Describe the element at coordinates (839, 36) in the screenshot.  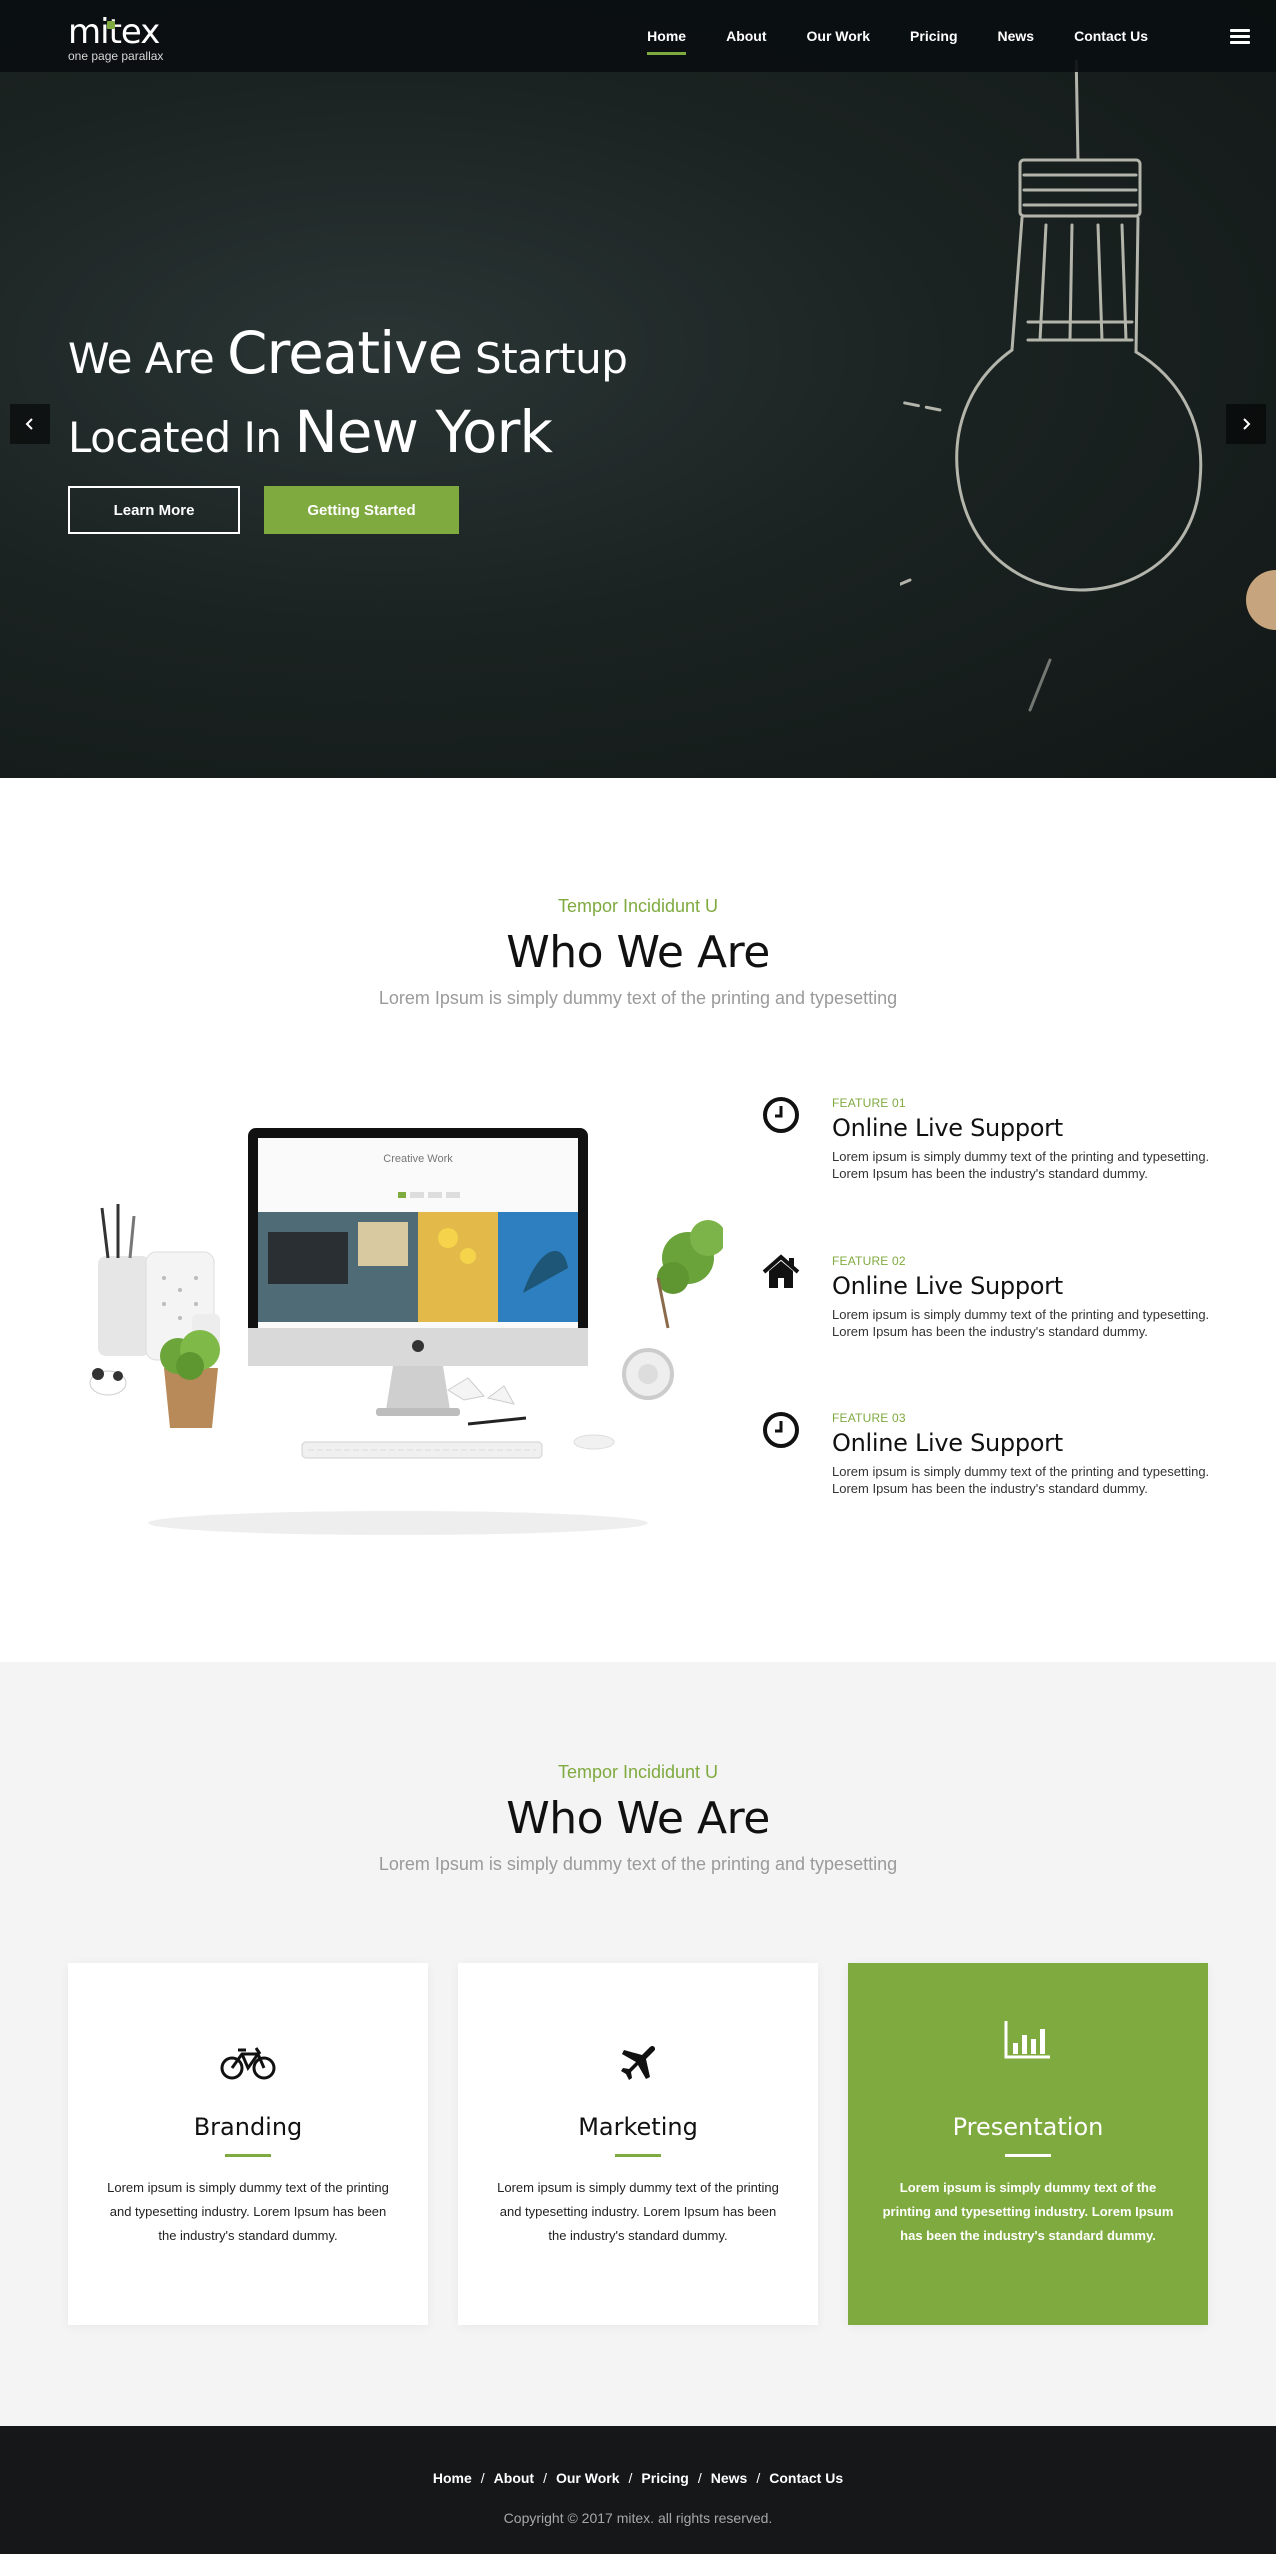
I see `nav-item-our-work: Our Work` at that location.